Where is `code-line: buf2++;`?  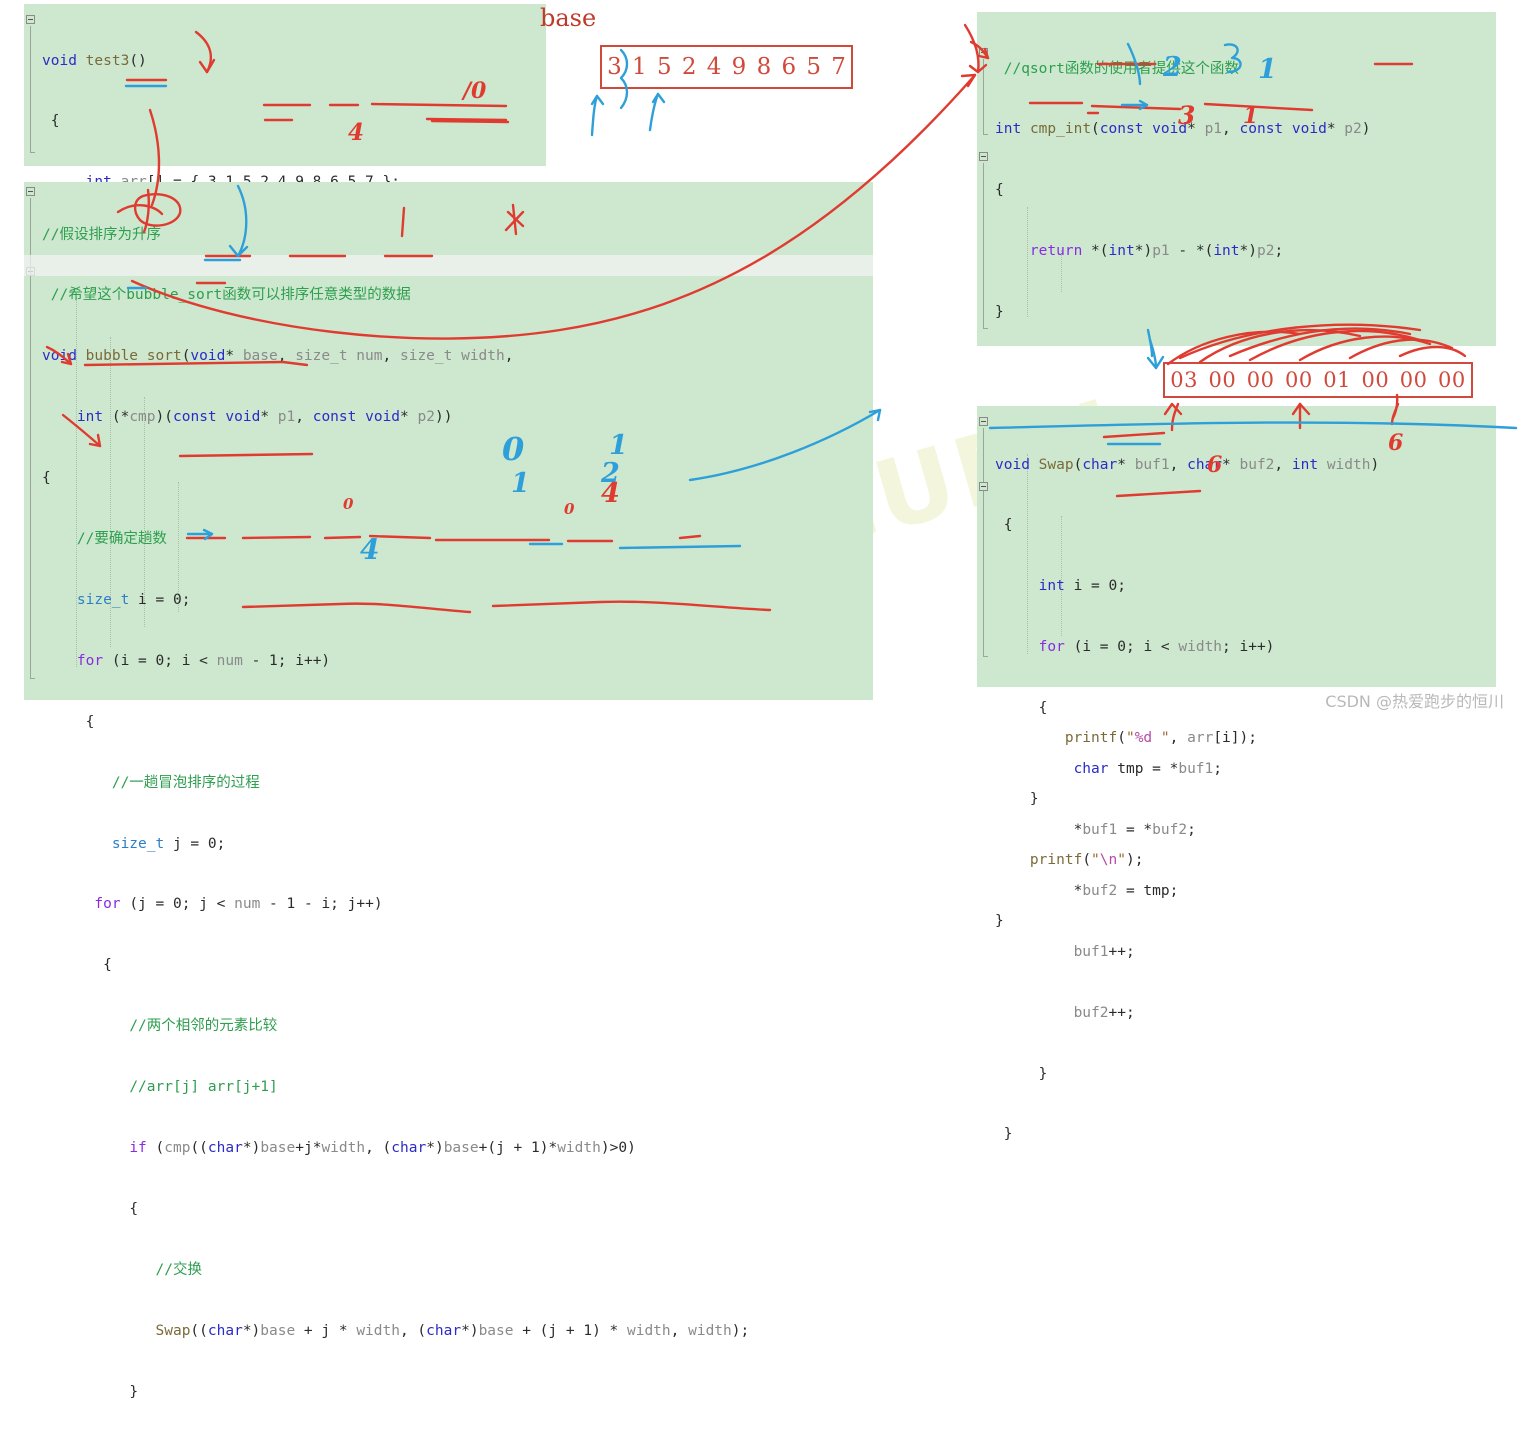 code-line: buf2++; is located at coordinates (1104, 1012).